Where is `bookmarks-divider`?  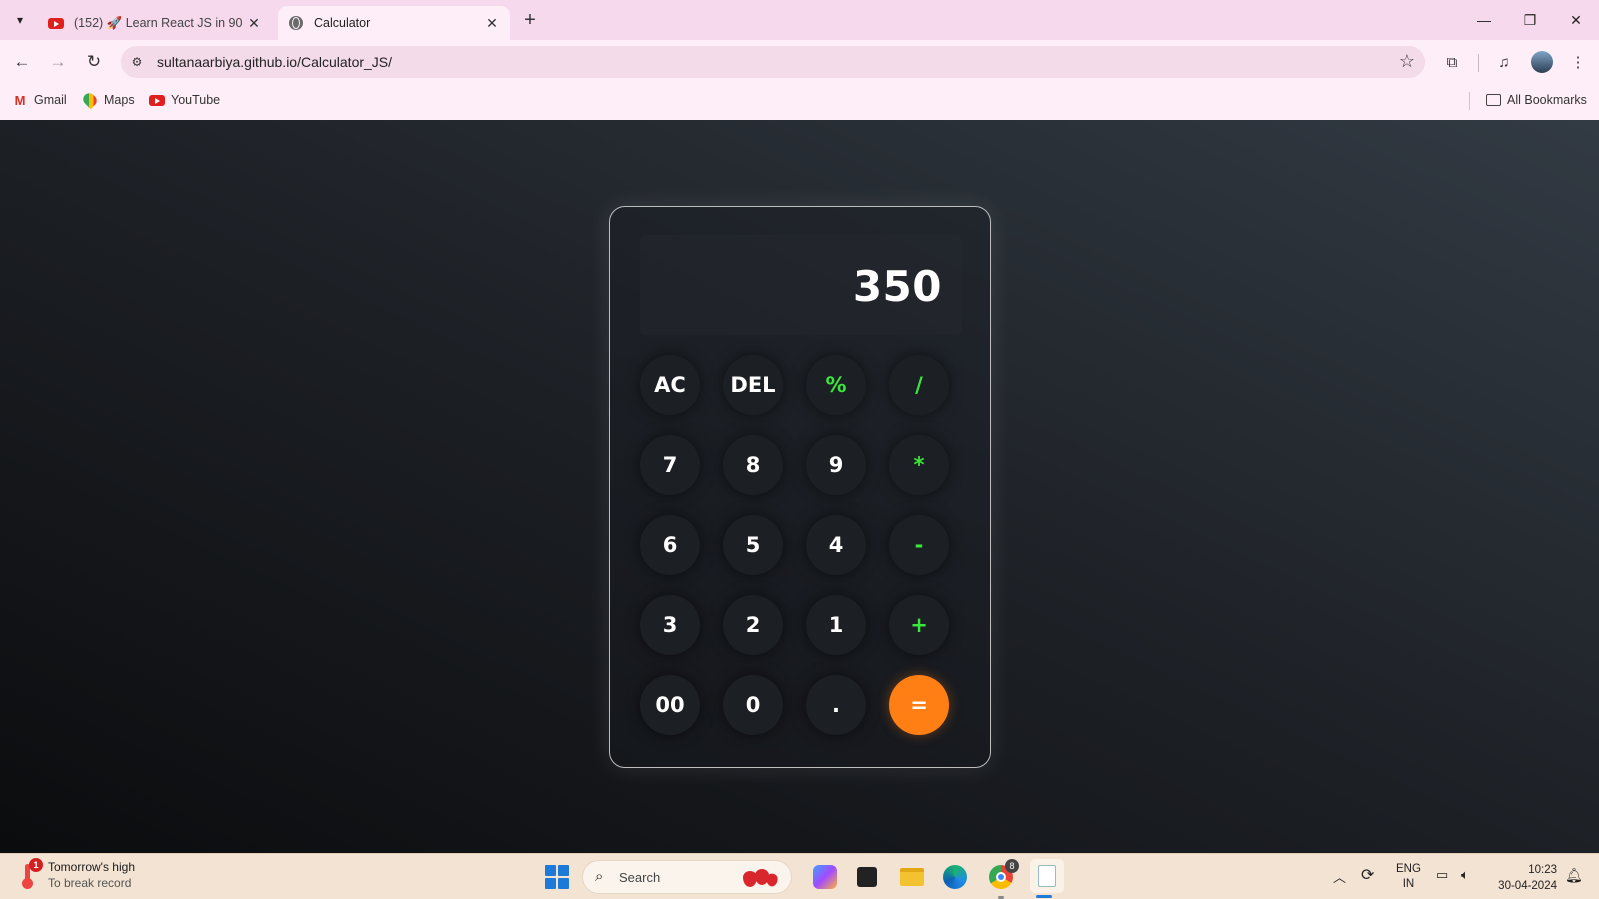 bookmarks-divider is located at coordinates (1469, 101).